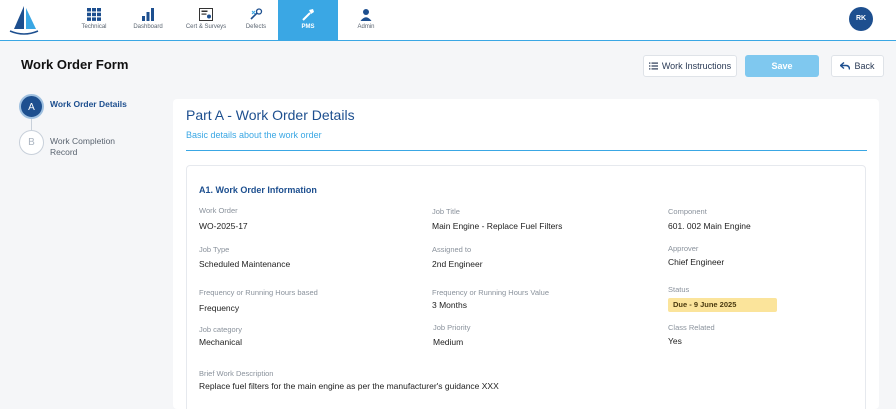  What do you see at coordinates (446, 211) in the screenshot?
I see `job-title-label: Job Title` at bounding box center [446, 211].